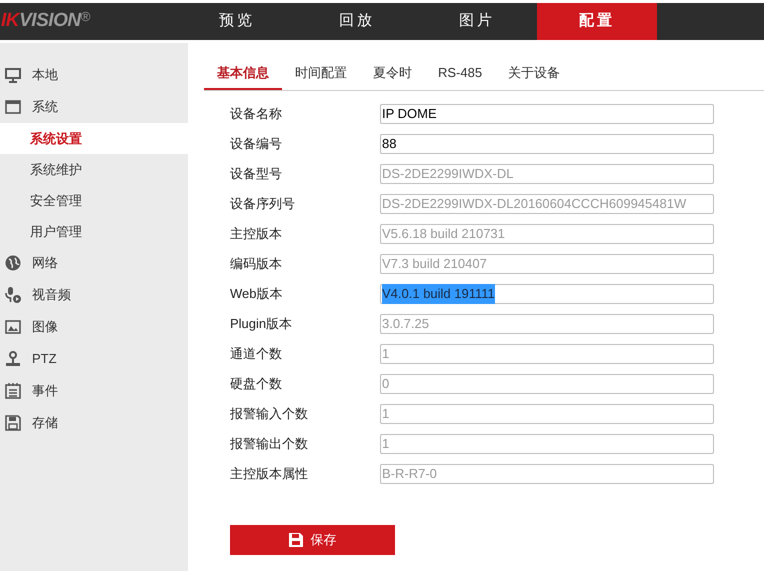 This screenshot has width=764, height=571. What do you see at coordinates (547, 144) in the screenshot?
I see `text-field: 88` at bounding box center [547, 144].